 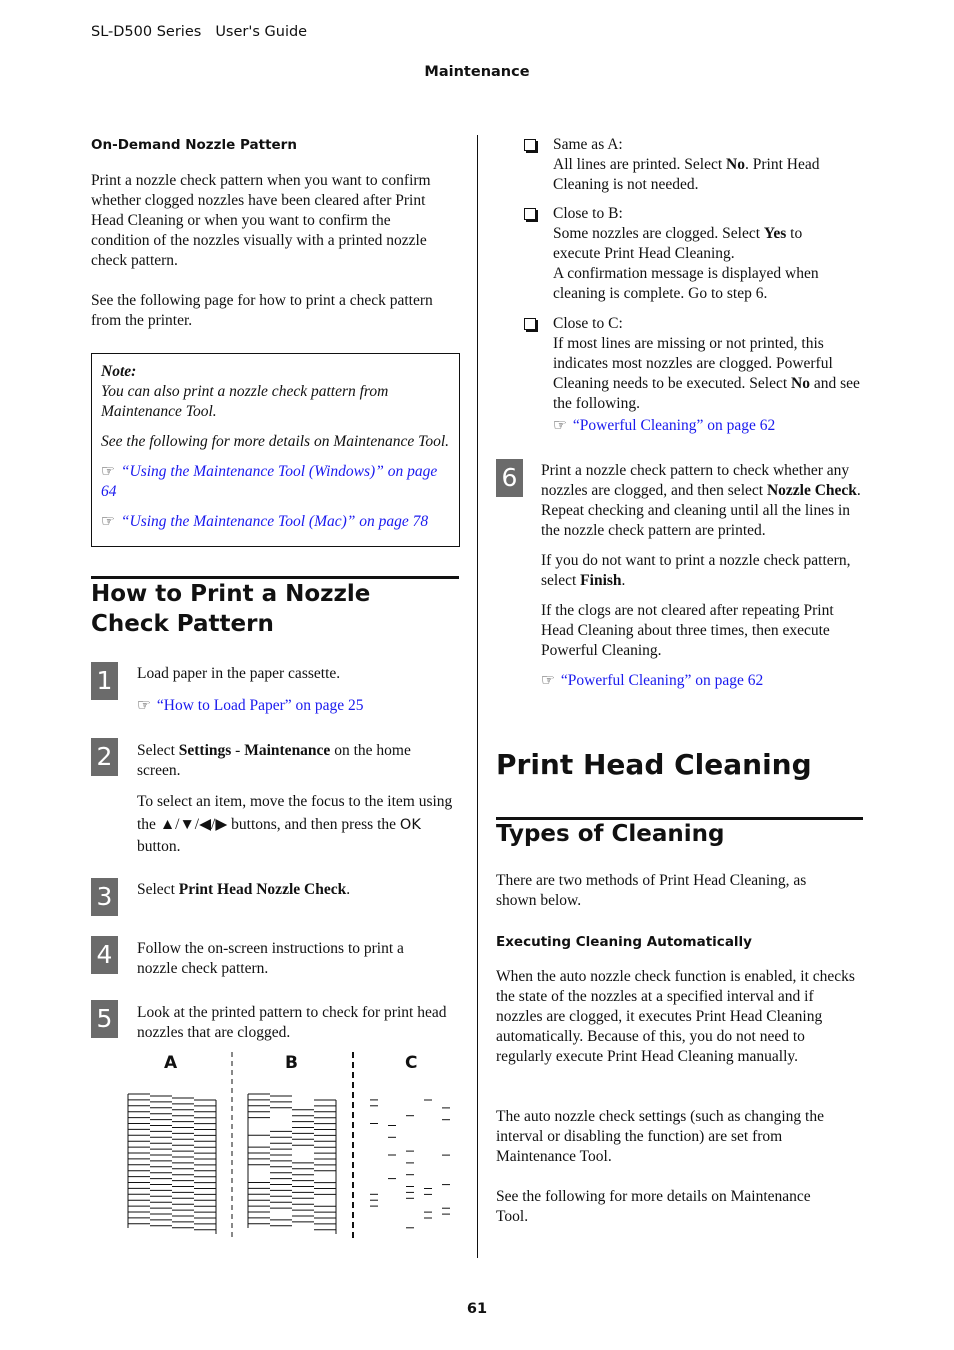 What do you see at coordinates (477, 72) in the screenshot?
I see `section-title: Maintenance` at bounding box center [477, 72].